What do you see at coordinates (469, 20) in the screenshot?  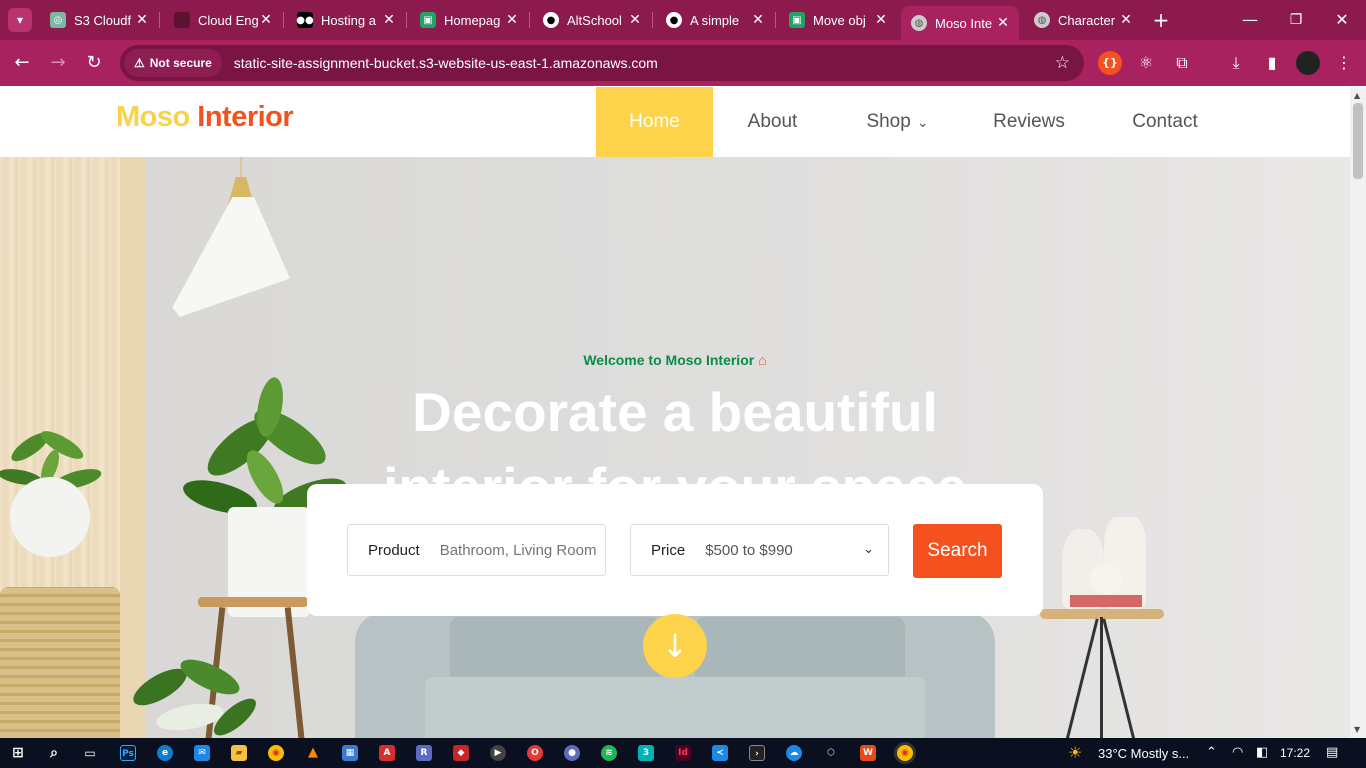 I see `browser-tab-4: ▣ Homepag ✕` at bounding box center [469, 20].